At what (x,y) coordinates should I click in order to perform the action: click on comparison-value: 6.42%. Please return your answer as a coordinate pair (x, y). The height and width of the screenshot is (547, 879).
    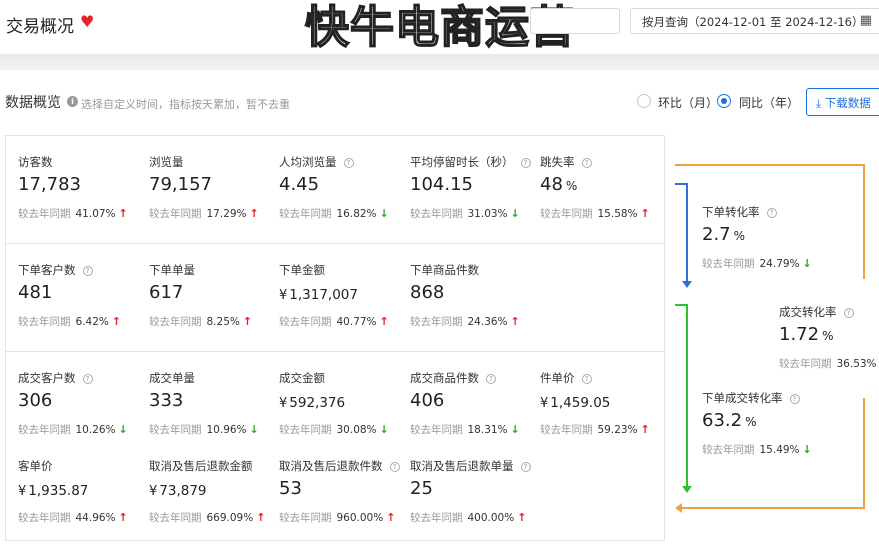
    Looking at the image, I should click on (92, 322).